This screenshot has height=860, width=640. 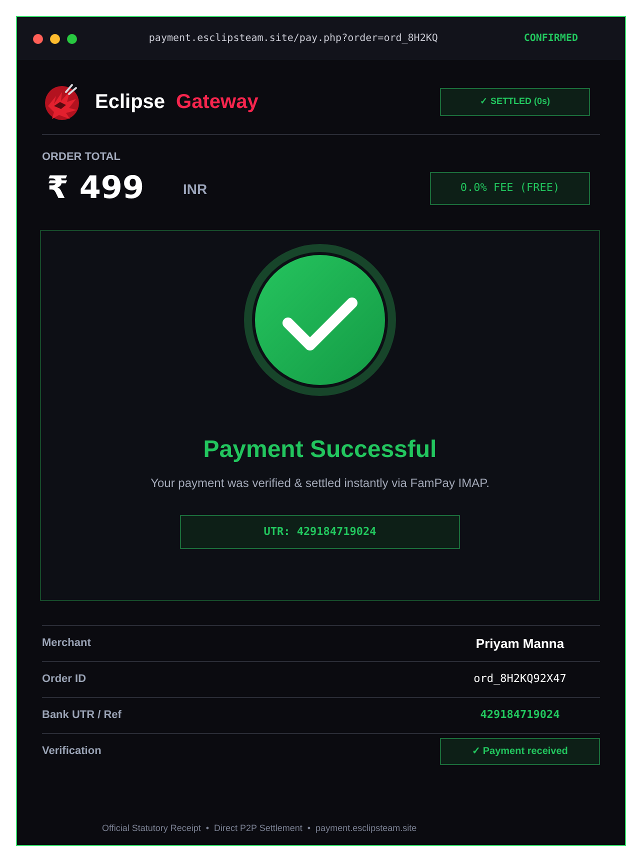 I want to click on detail-label: Merchant, so click(x=66, y=644).